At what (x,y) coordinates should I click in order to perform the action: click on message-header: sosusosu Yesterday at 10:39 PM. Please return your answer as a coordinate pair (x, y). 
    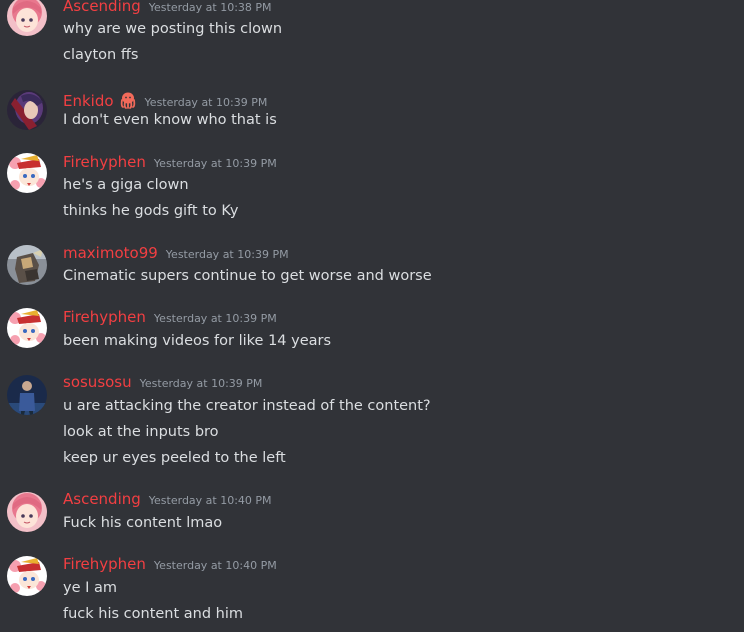
    Looking at the image, I should click on (162, 384).